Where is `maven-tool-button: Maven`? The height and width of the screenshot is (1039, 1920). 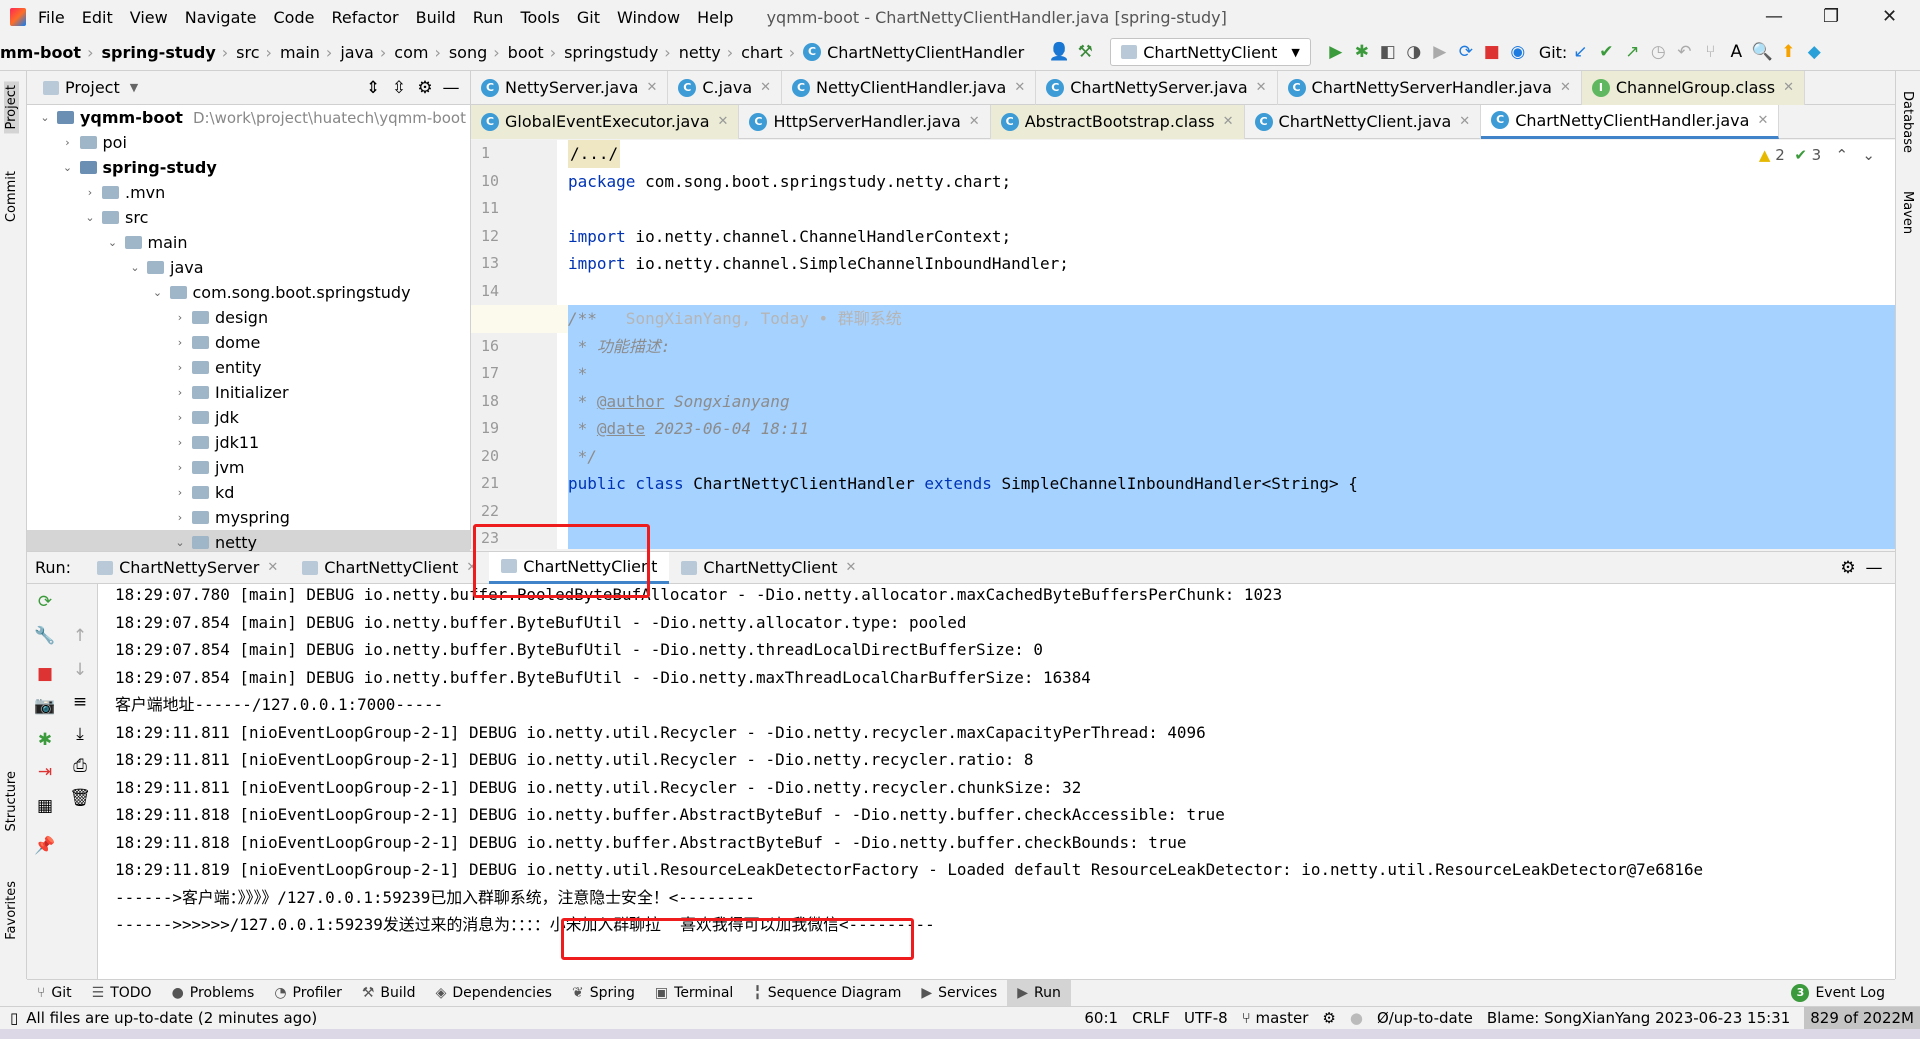
maven-tool-button: Maven is located at coordinates (1907, 212).